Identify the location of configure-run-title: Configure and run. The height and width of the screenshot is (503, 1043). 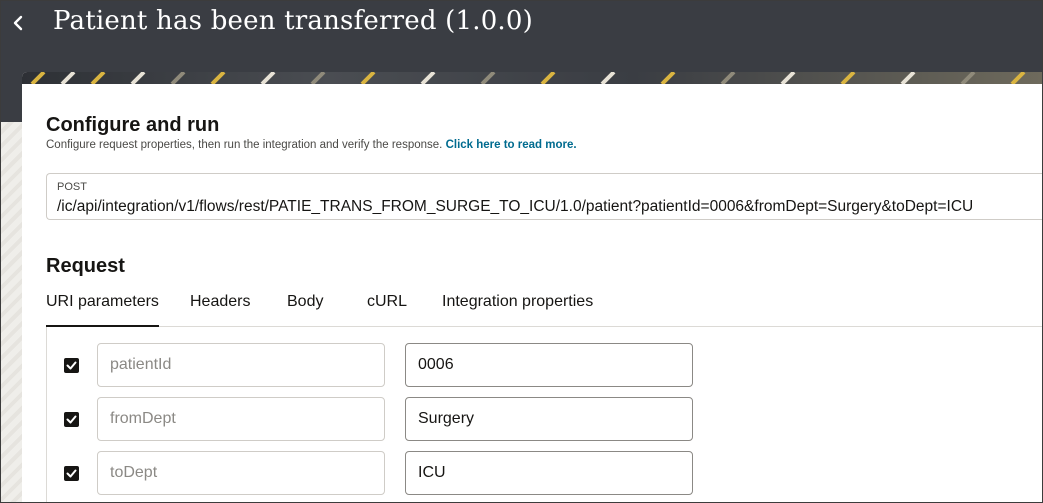
(133, 125).